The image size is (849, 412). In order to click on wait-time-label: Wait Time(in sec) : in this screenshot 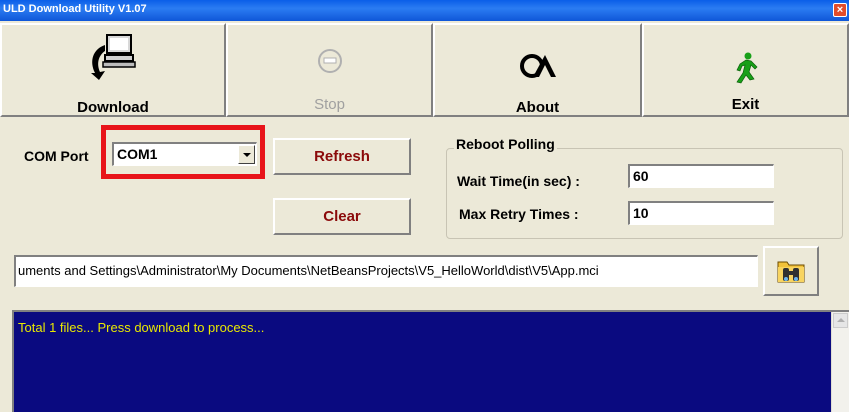, I will do `click(518, 181)`.